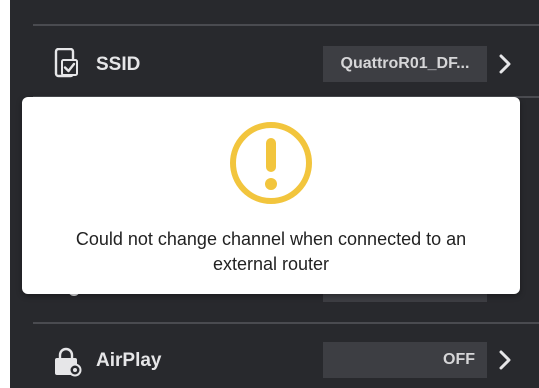  I want to click on phone-check-icon, so click(66, 63).